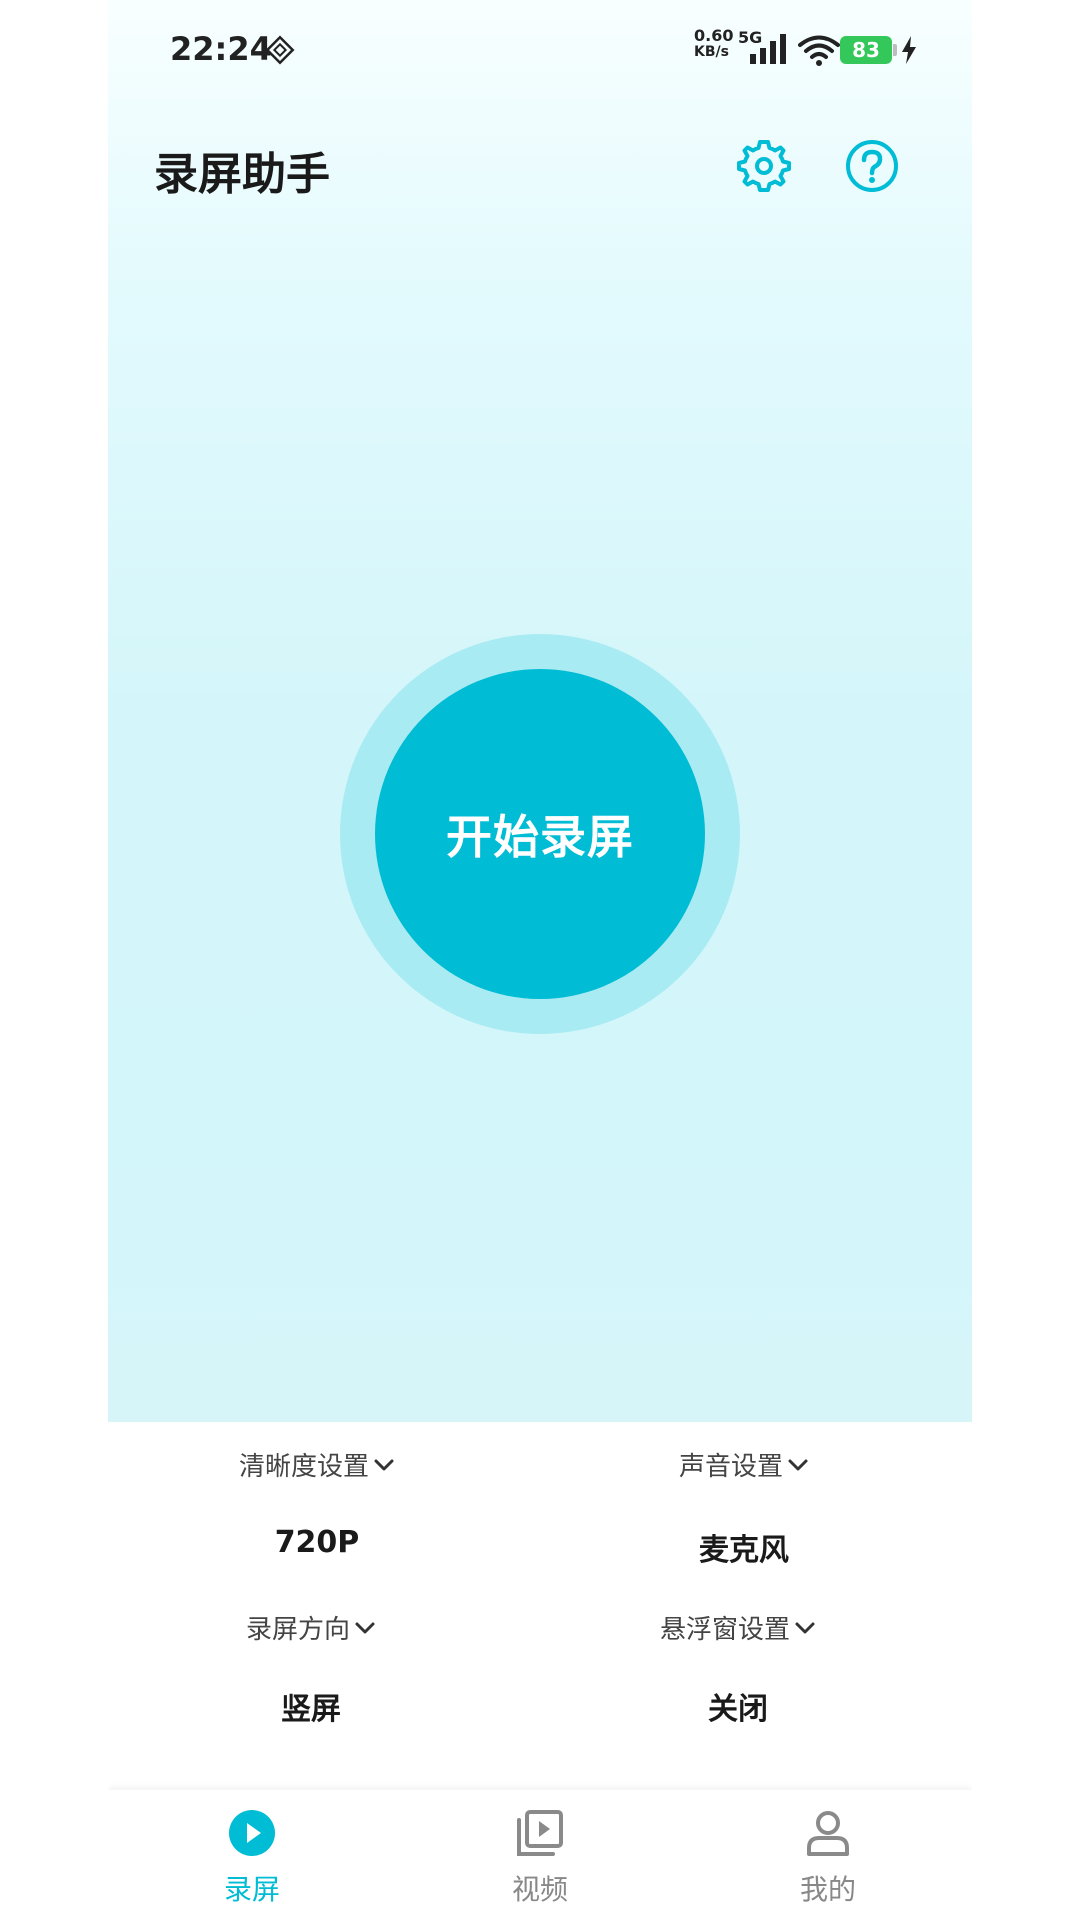 The width and height of the screenshot is (1080, 1920). What do you see at coordinates (280, 50) in the screenshot?
I see `location-diamond-icon` at bounding box center [280, 50].